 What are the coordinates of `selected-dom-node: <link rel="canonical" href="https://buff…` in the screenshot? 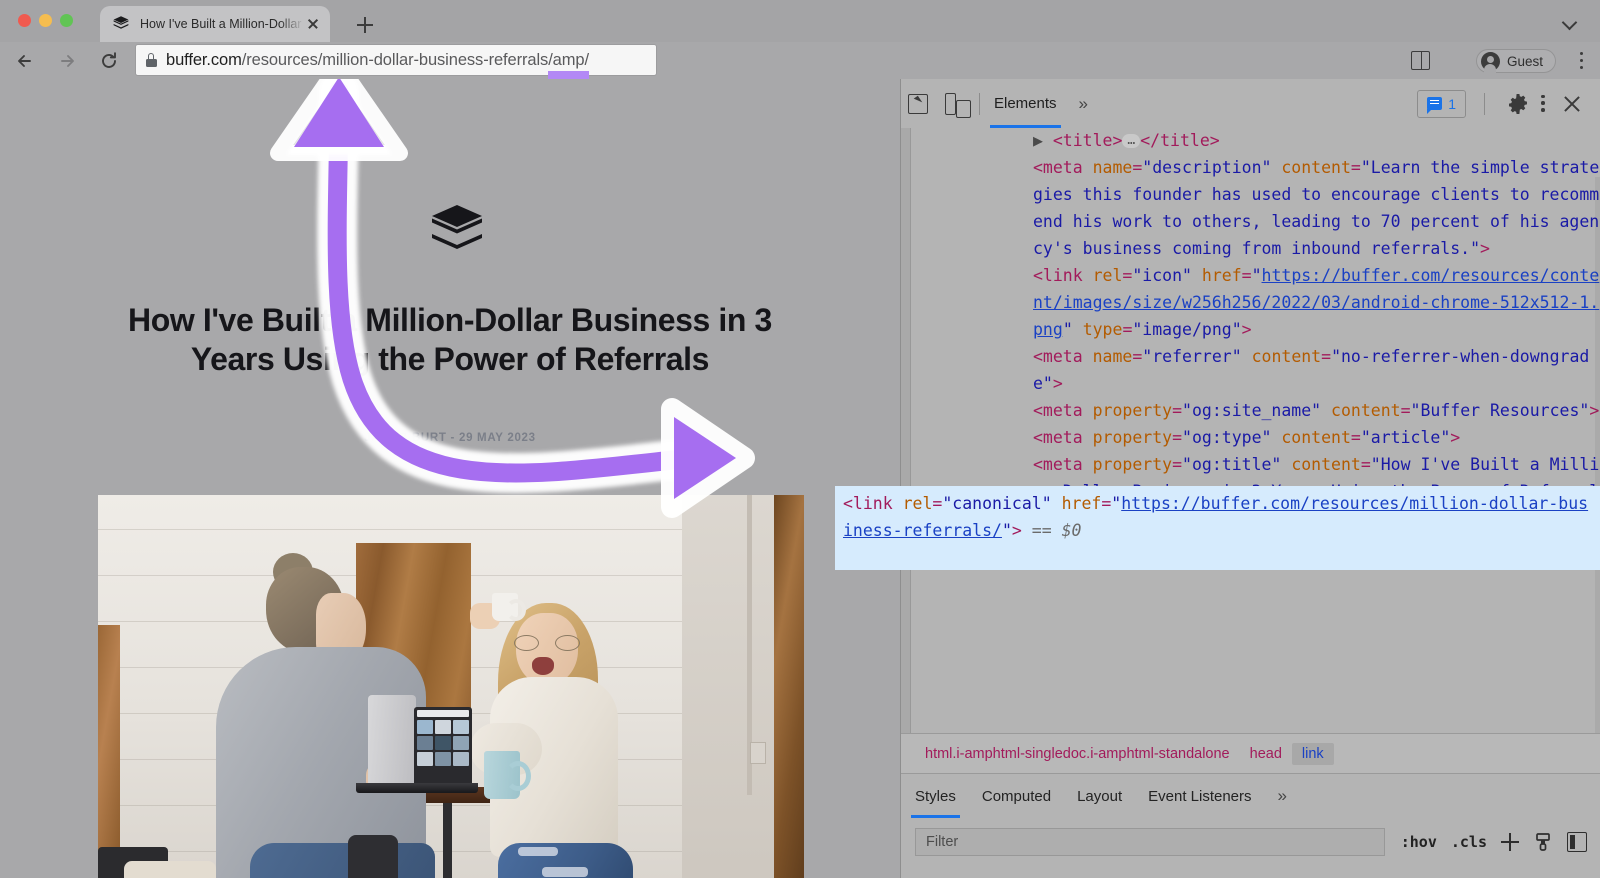 It's located at (1217, 528).